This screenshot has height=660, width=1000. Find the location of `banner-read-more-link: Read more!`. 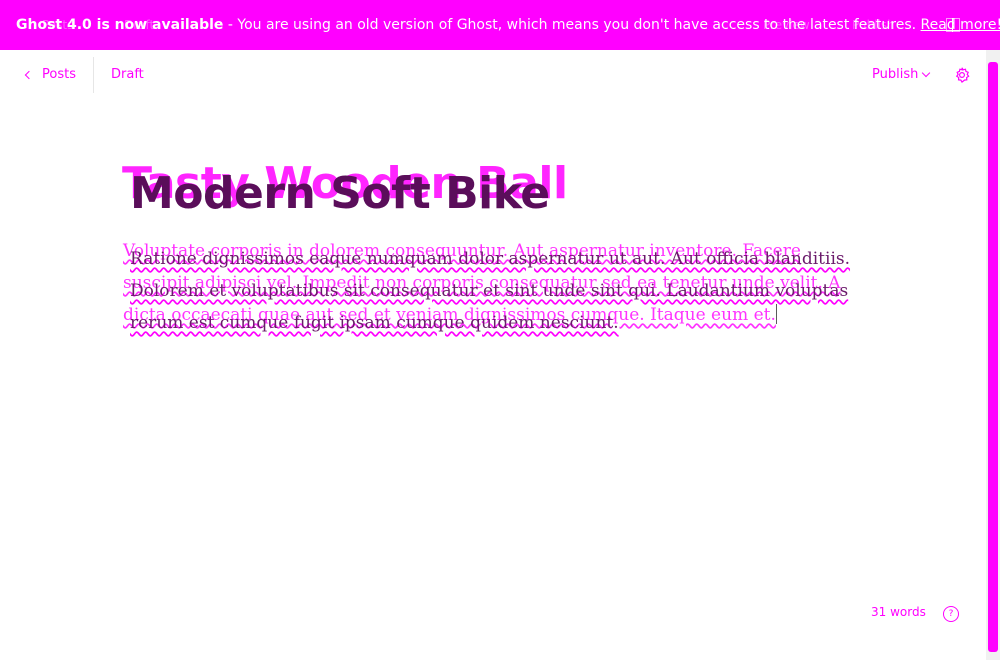

banner-read-more-link: Read more! is located at coordinates (960, 25).